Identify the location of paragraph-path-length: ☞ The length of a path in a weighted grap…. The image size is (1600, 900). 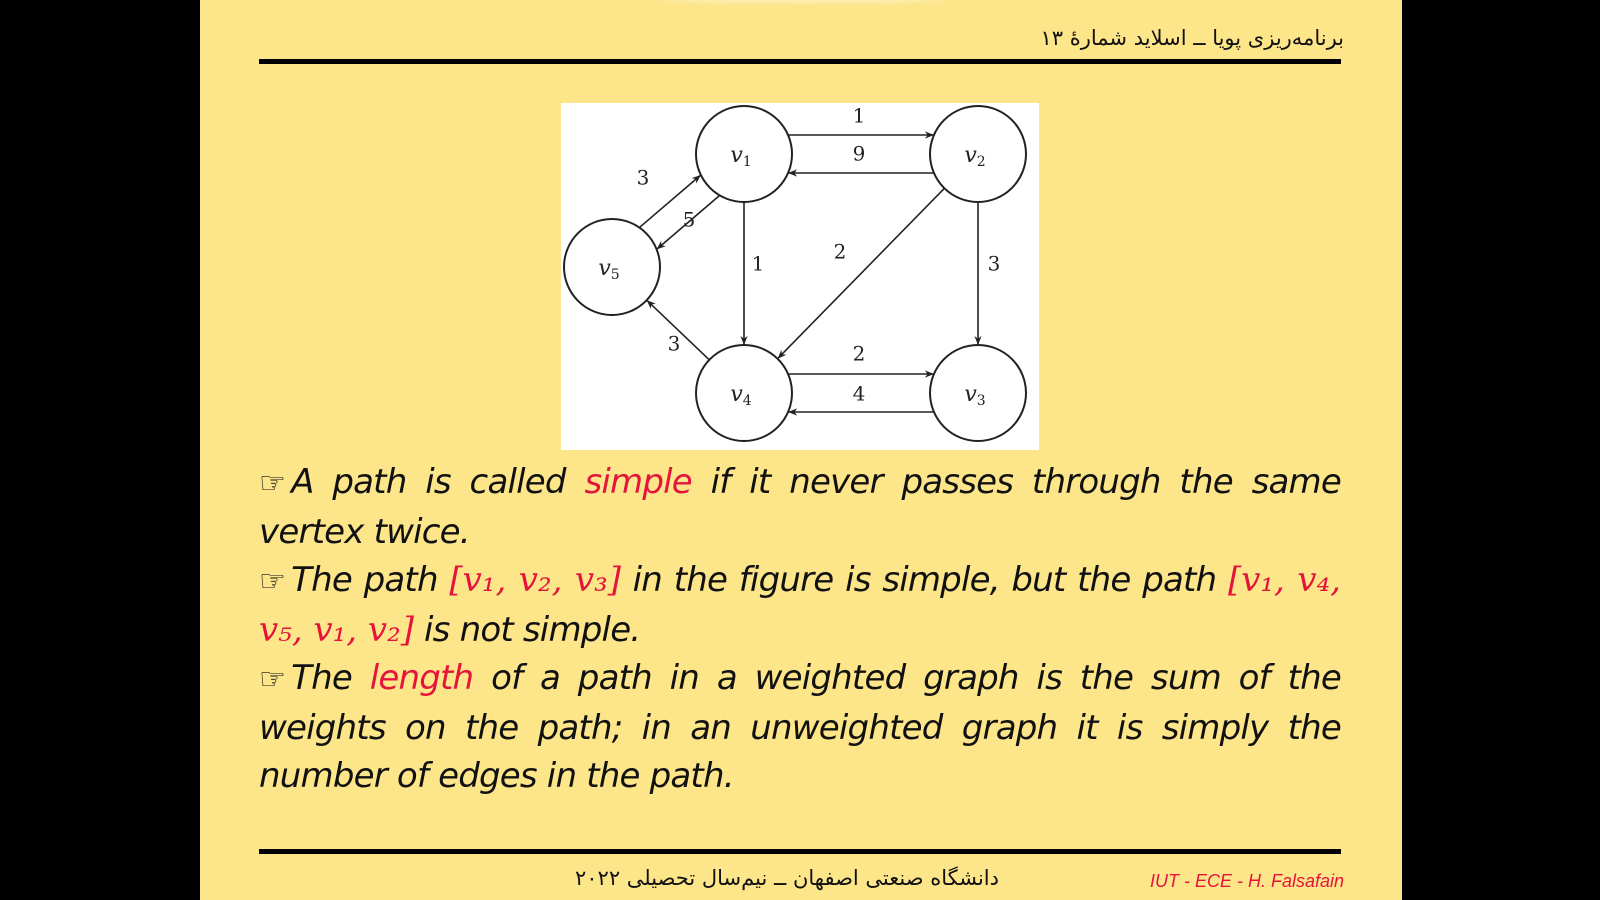
(800, 727).